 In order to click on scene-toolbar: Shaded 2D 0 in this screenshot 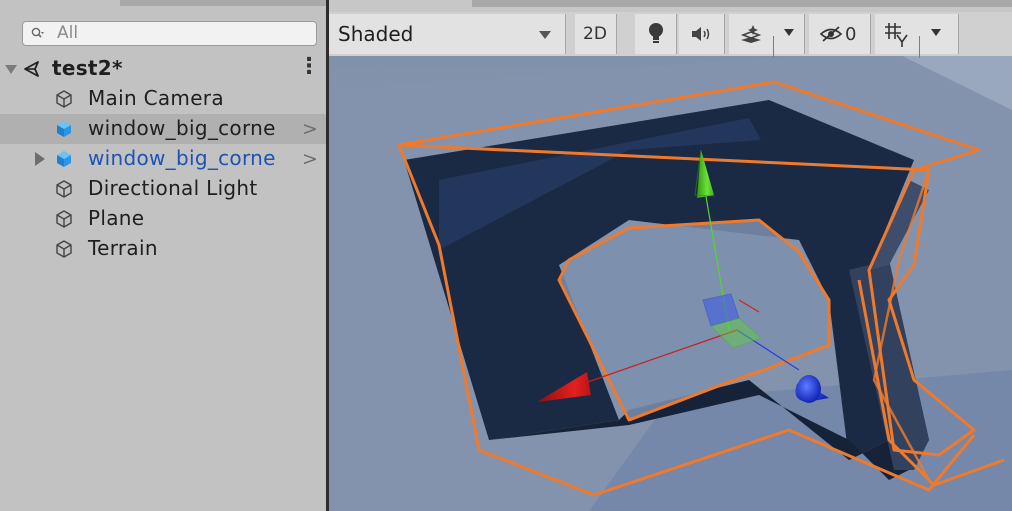, I will do `click(670, 29)`.